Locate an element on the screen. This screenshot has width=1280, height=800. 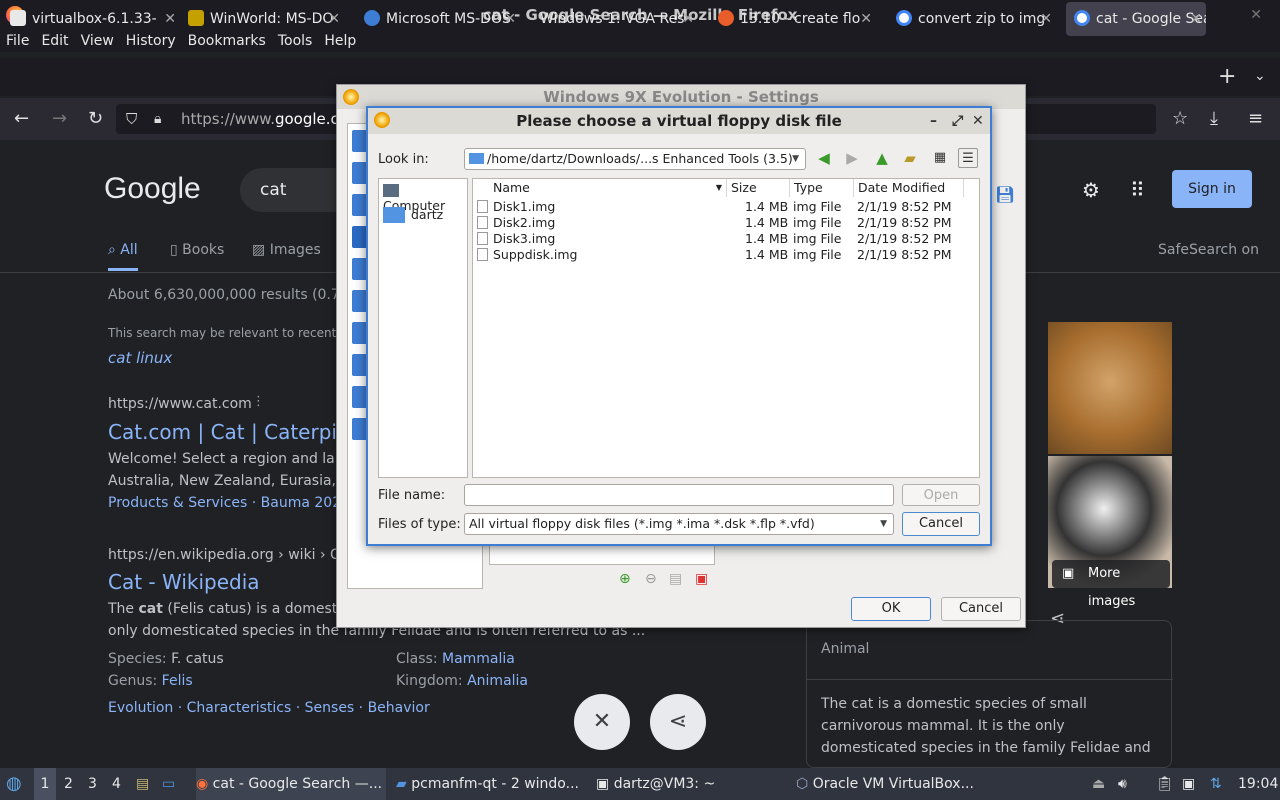
settings-gear-icon: ⚙ is located at coordinates (1091, 190).